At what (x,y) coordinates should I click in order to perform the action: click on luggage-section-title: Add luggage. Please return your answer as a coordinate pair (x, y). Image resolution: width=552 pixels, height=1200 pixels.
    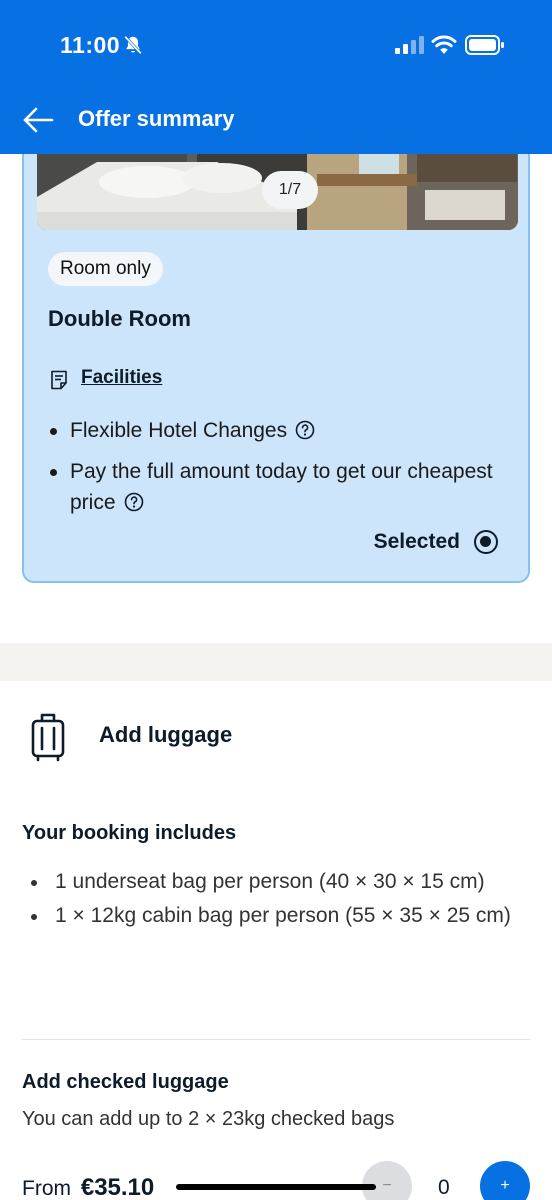
    Looking at the image, I should click on (166, 734).